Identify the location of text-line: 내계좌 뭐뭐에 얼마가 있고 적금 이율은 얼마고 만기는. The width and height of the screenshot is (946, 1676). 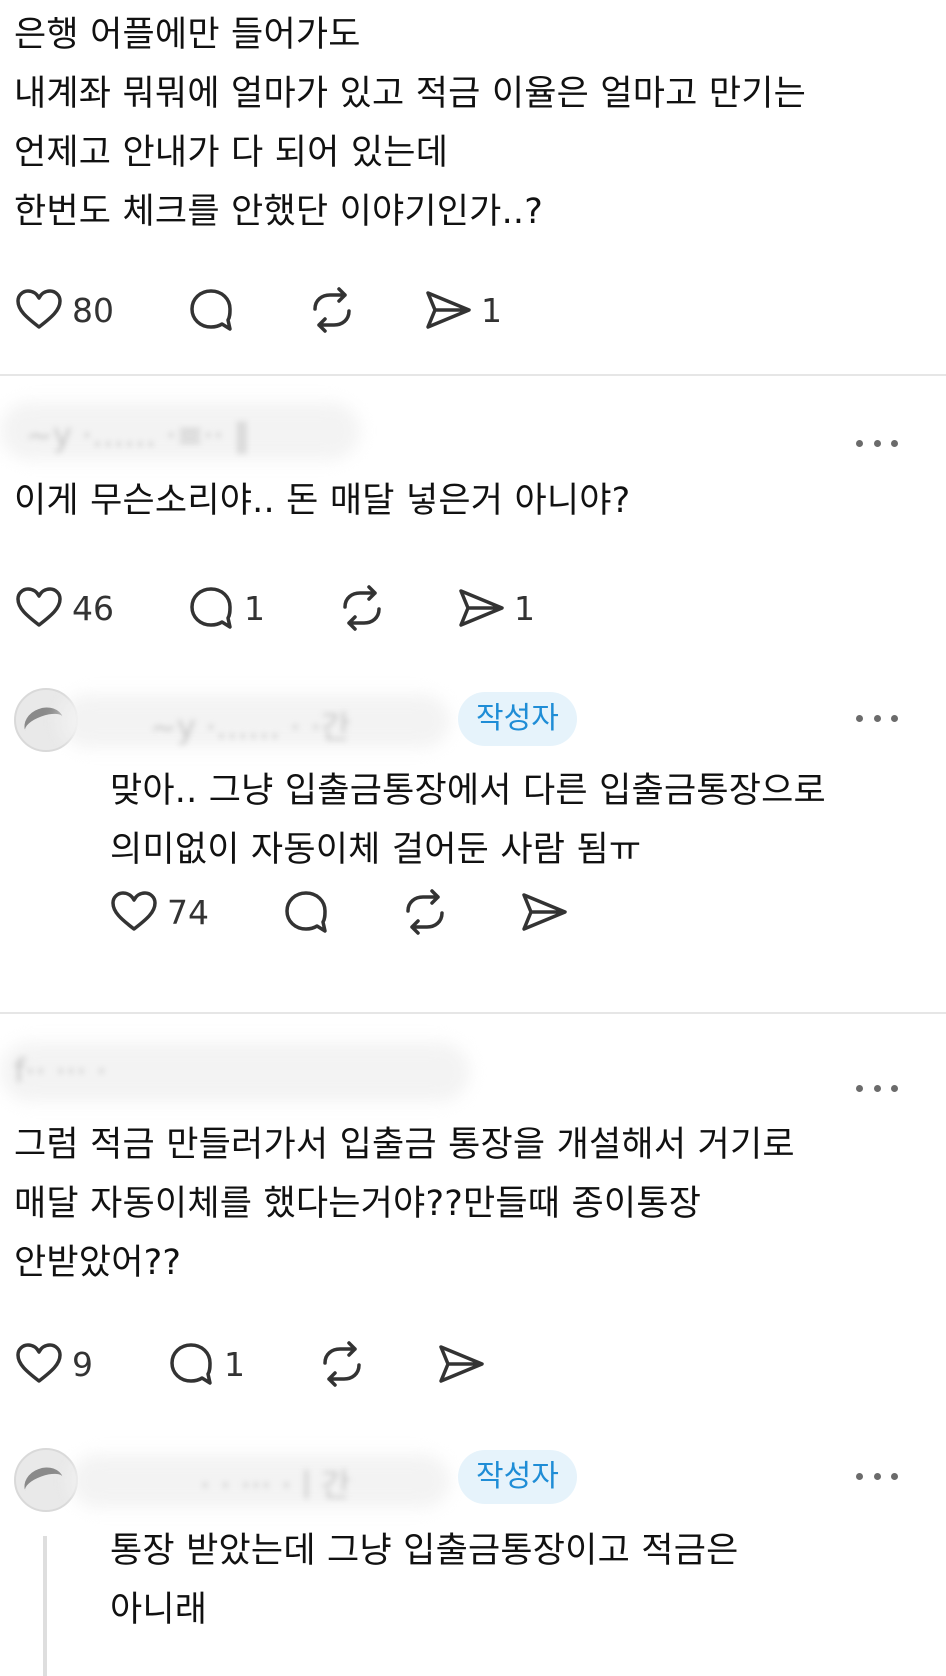
(410, 94).